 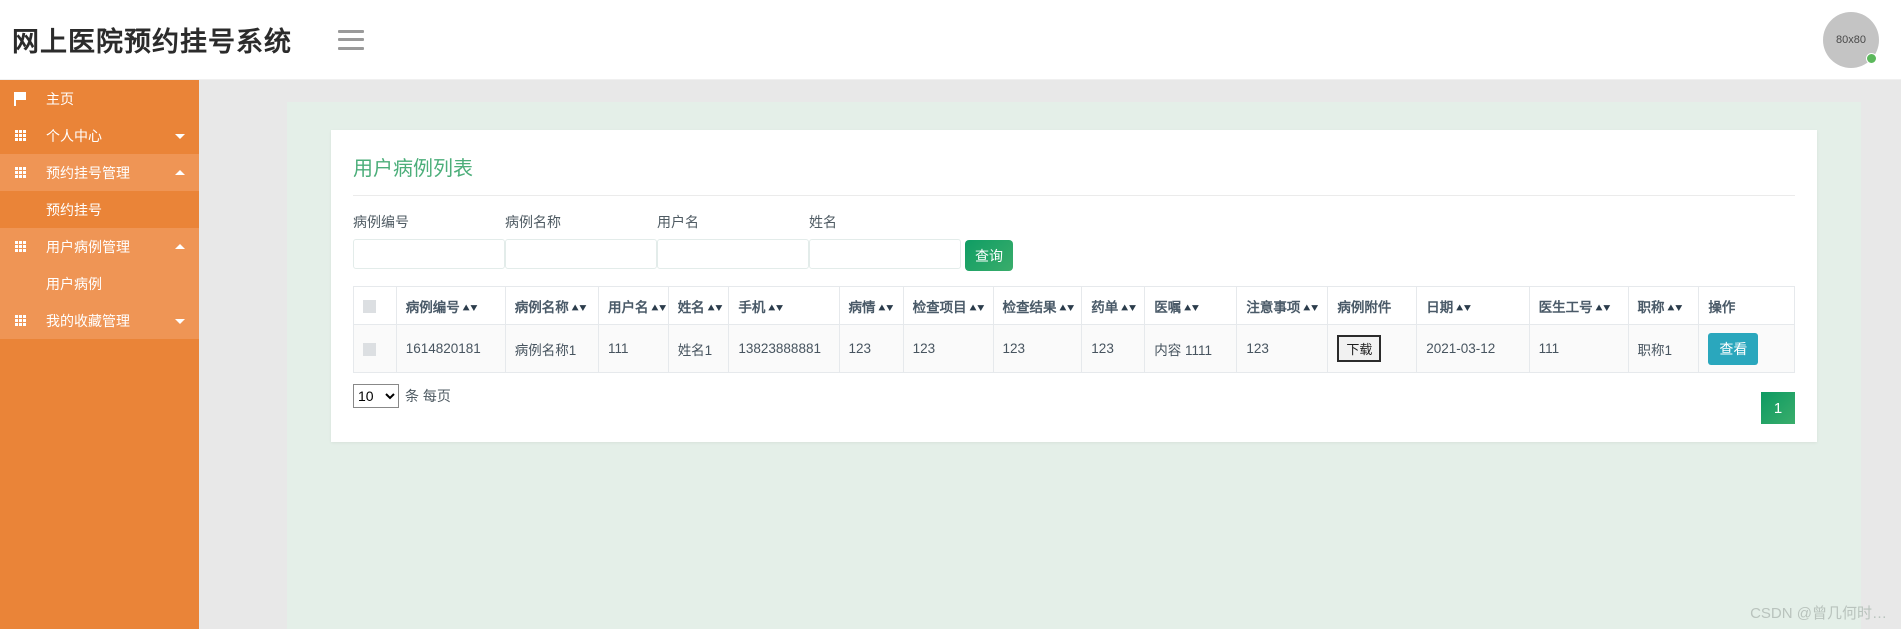 I want to click on table-header-username: 用户名 ⯅⯆, so click(x=633, y=305).